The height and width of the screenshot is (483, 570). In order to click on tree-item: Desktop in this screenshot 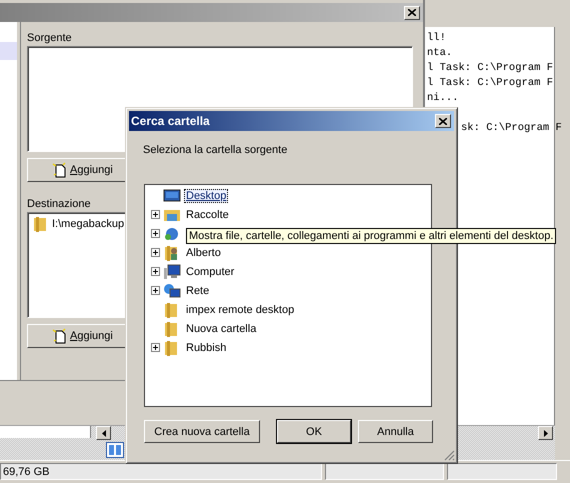, I will do `click(206, 195)`.